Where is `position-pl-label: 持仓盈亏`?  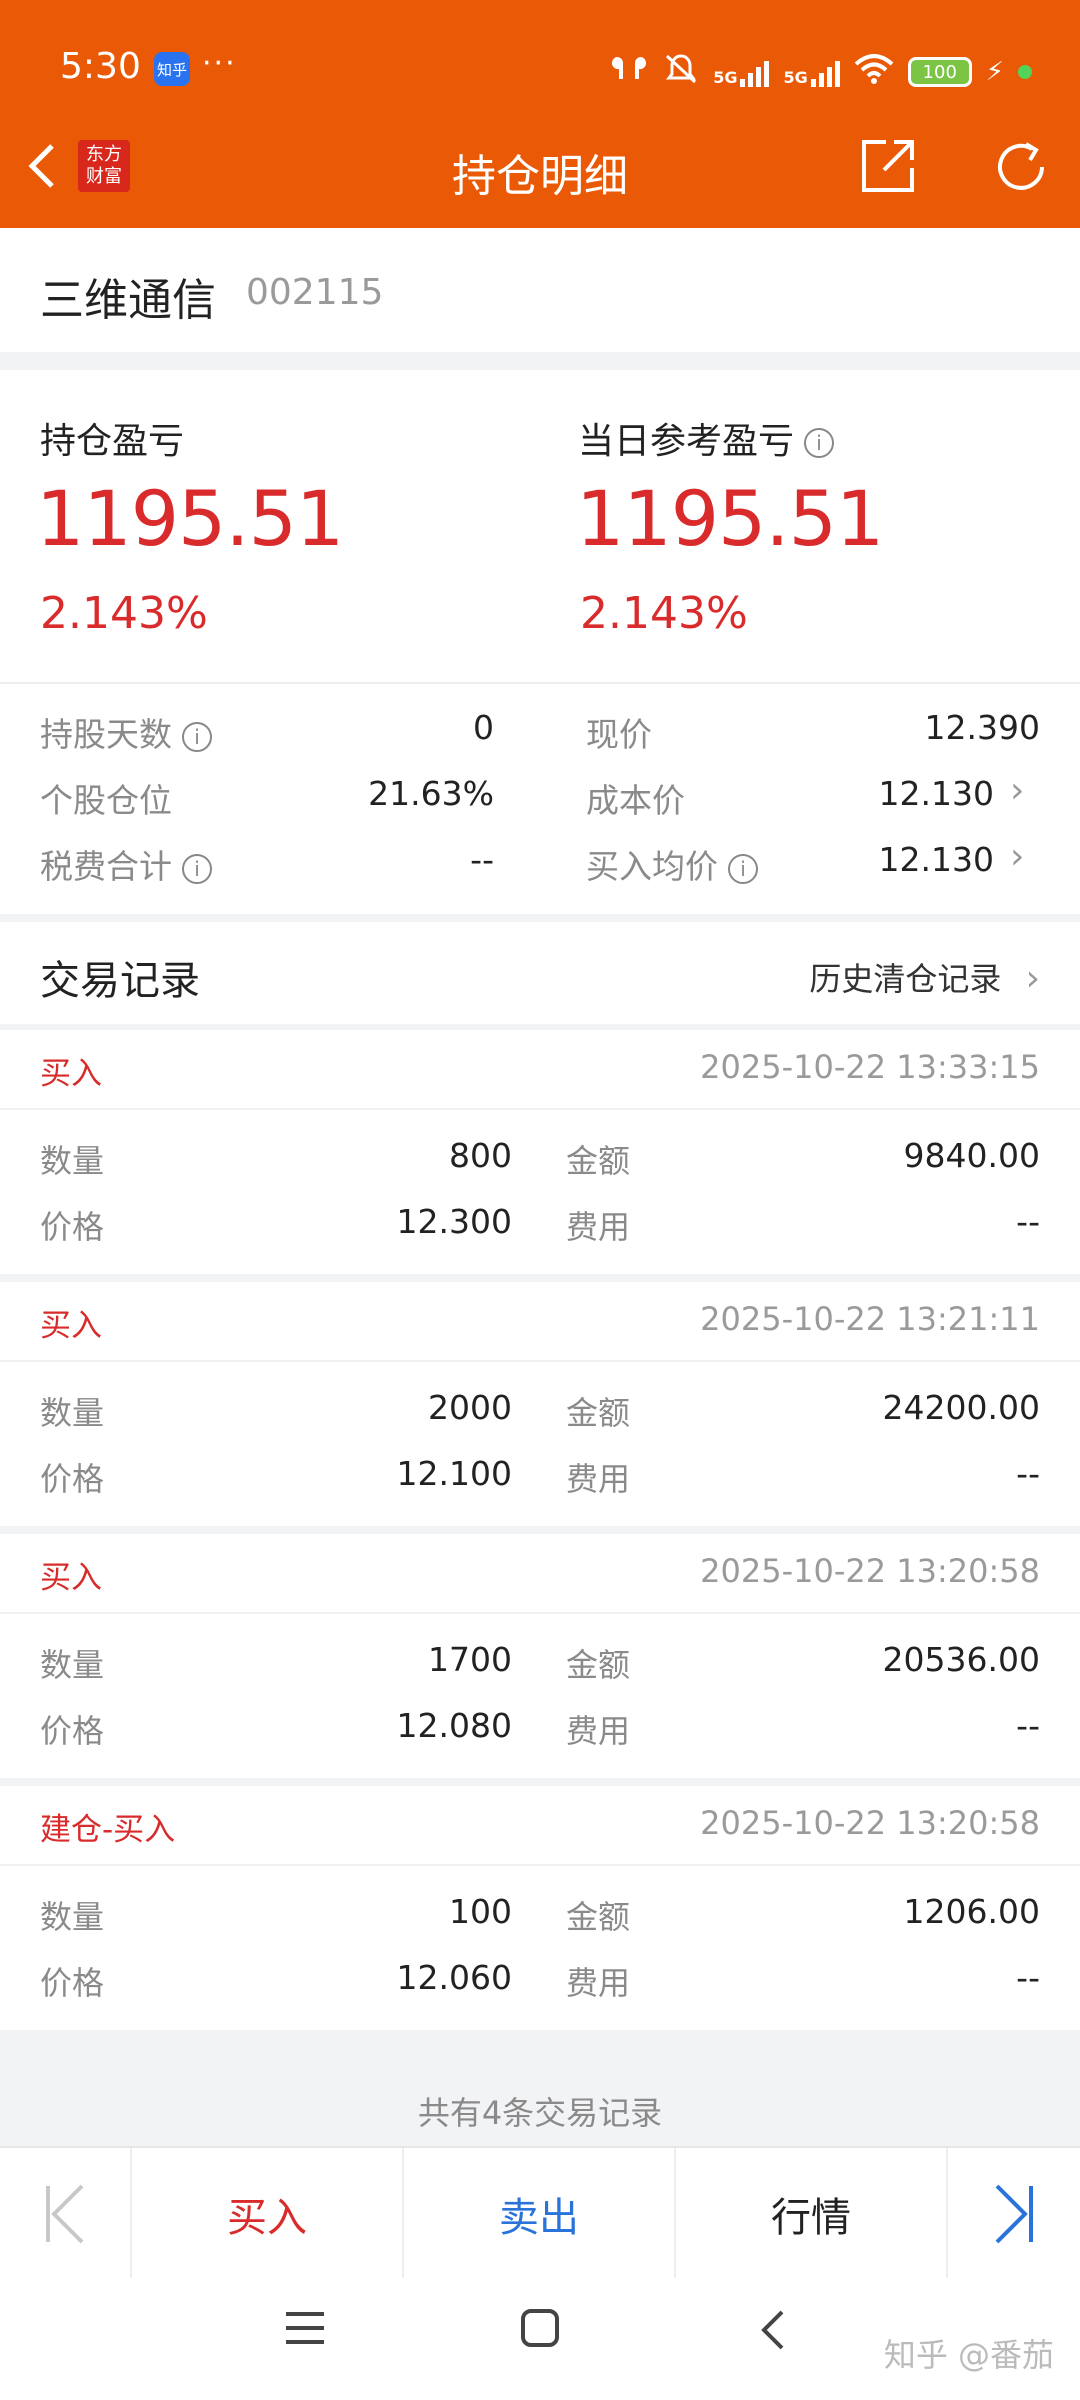
position-pl-label: 持仓盈亏 is located at coordinates (112, 441).